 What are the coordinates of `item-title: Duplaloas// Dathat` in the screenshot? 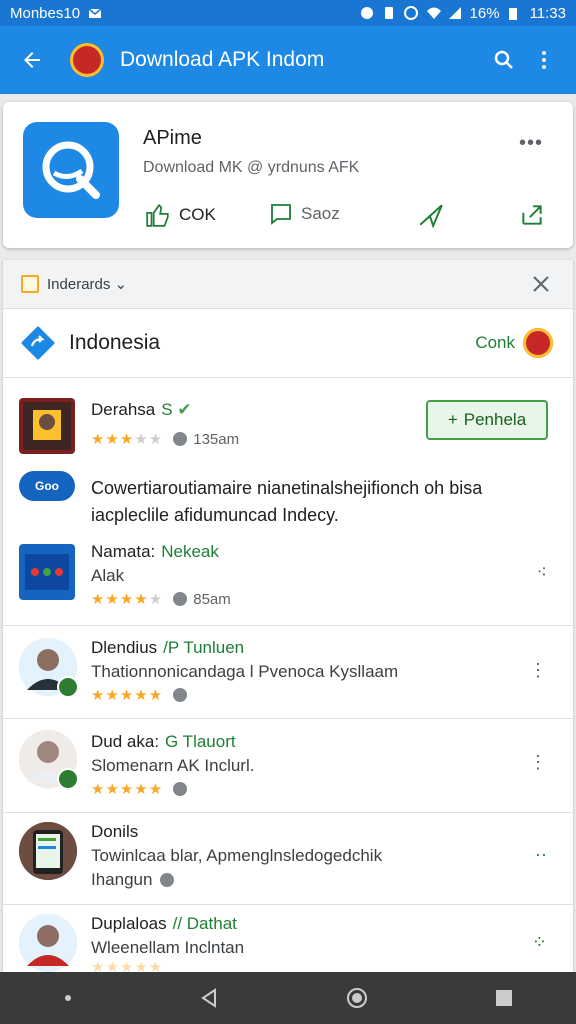 It's located at (164, 923).